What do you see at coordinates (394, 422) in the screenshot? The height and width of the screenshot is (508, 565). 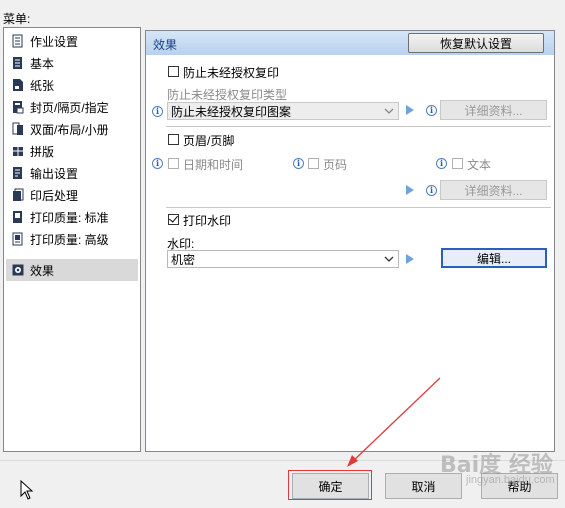 I see `annotation-arrow` at bounding box center [394, 422].